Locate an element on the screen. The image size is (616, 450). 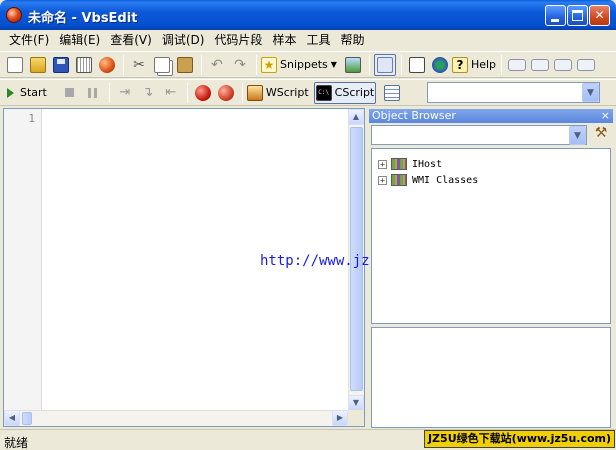
insert-image-button is located at coordinates (353, 65).